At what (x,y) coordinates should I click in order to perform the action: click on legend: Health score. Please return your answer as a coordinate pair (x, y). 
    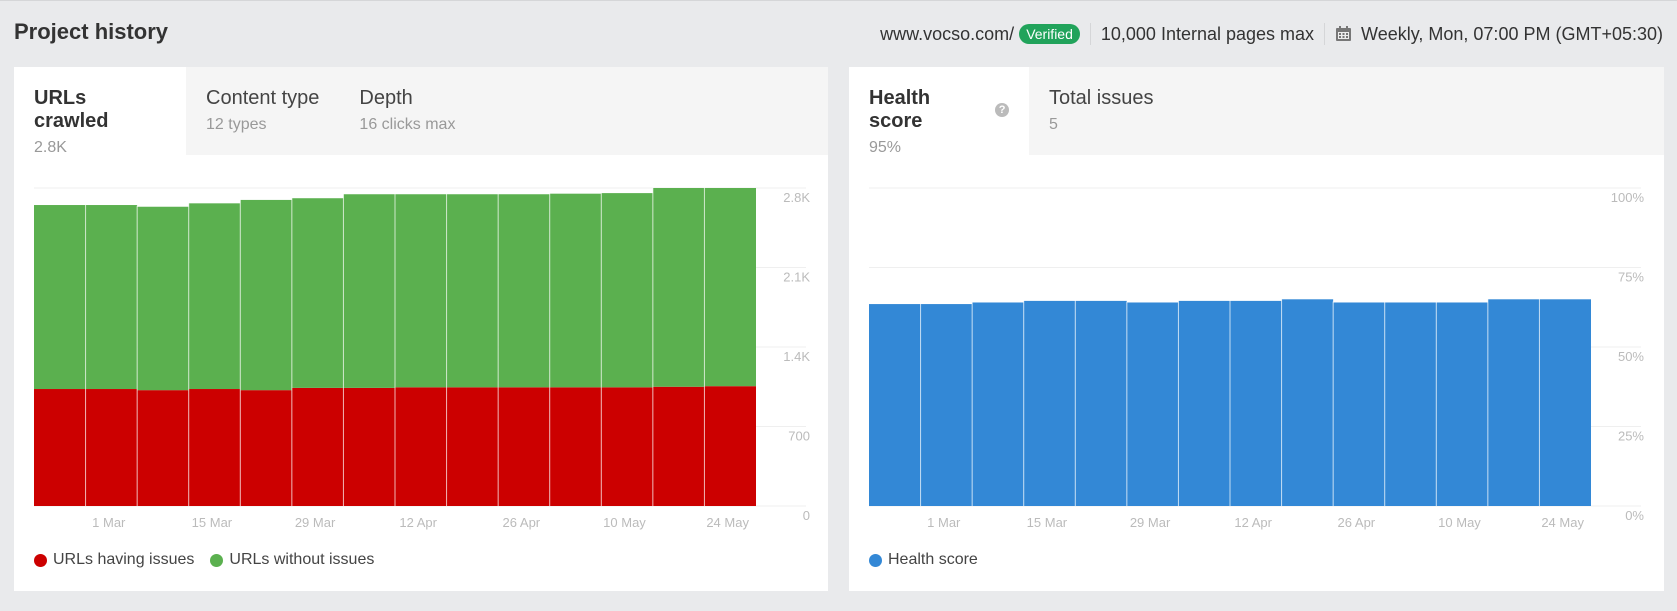
    Looking at the image, I should click on (931, 560).